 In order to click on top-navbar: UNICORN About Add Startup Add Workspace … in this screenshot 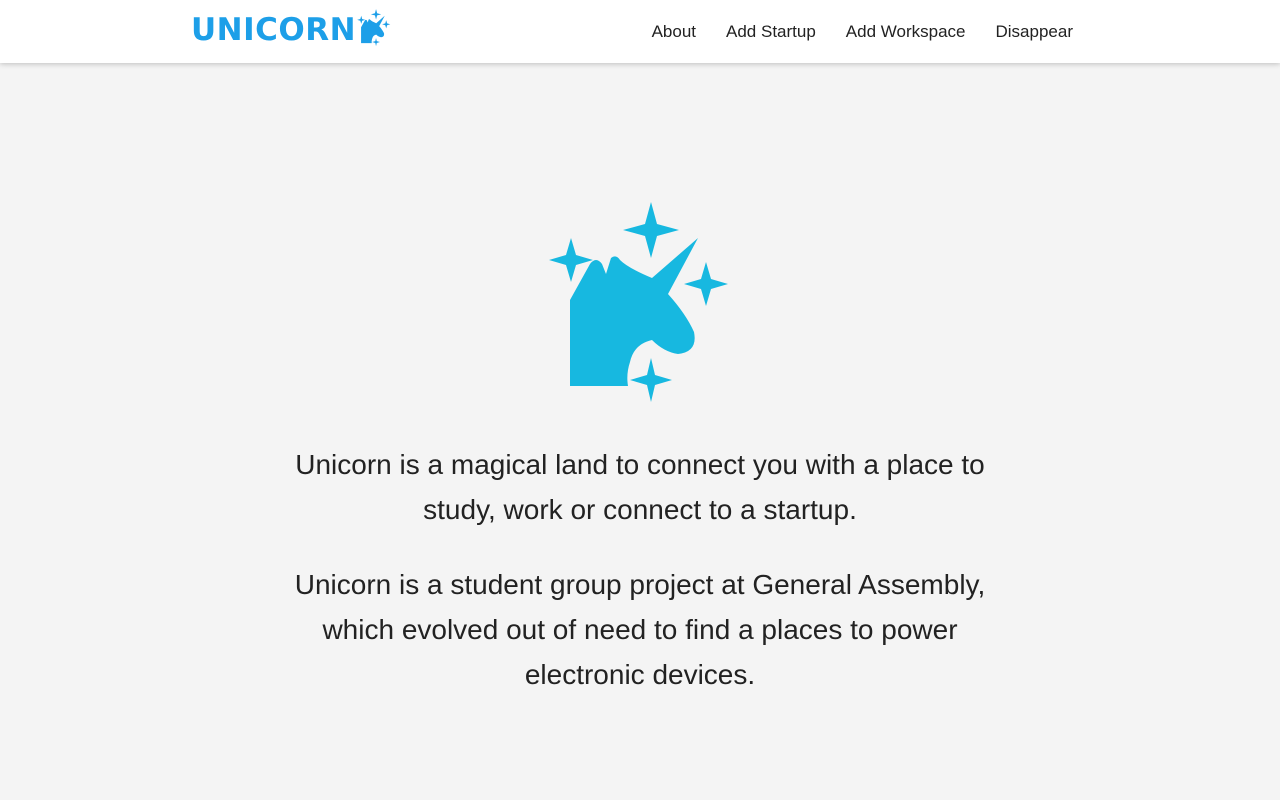, I will do `click(640, 31)`.